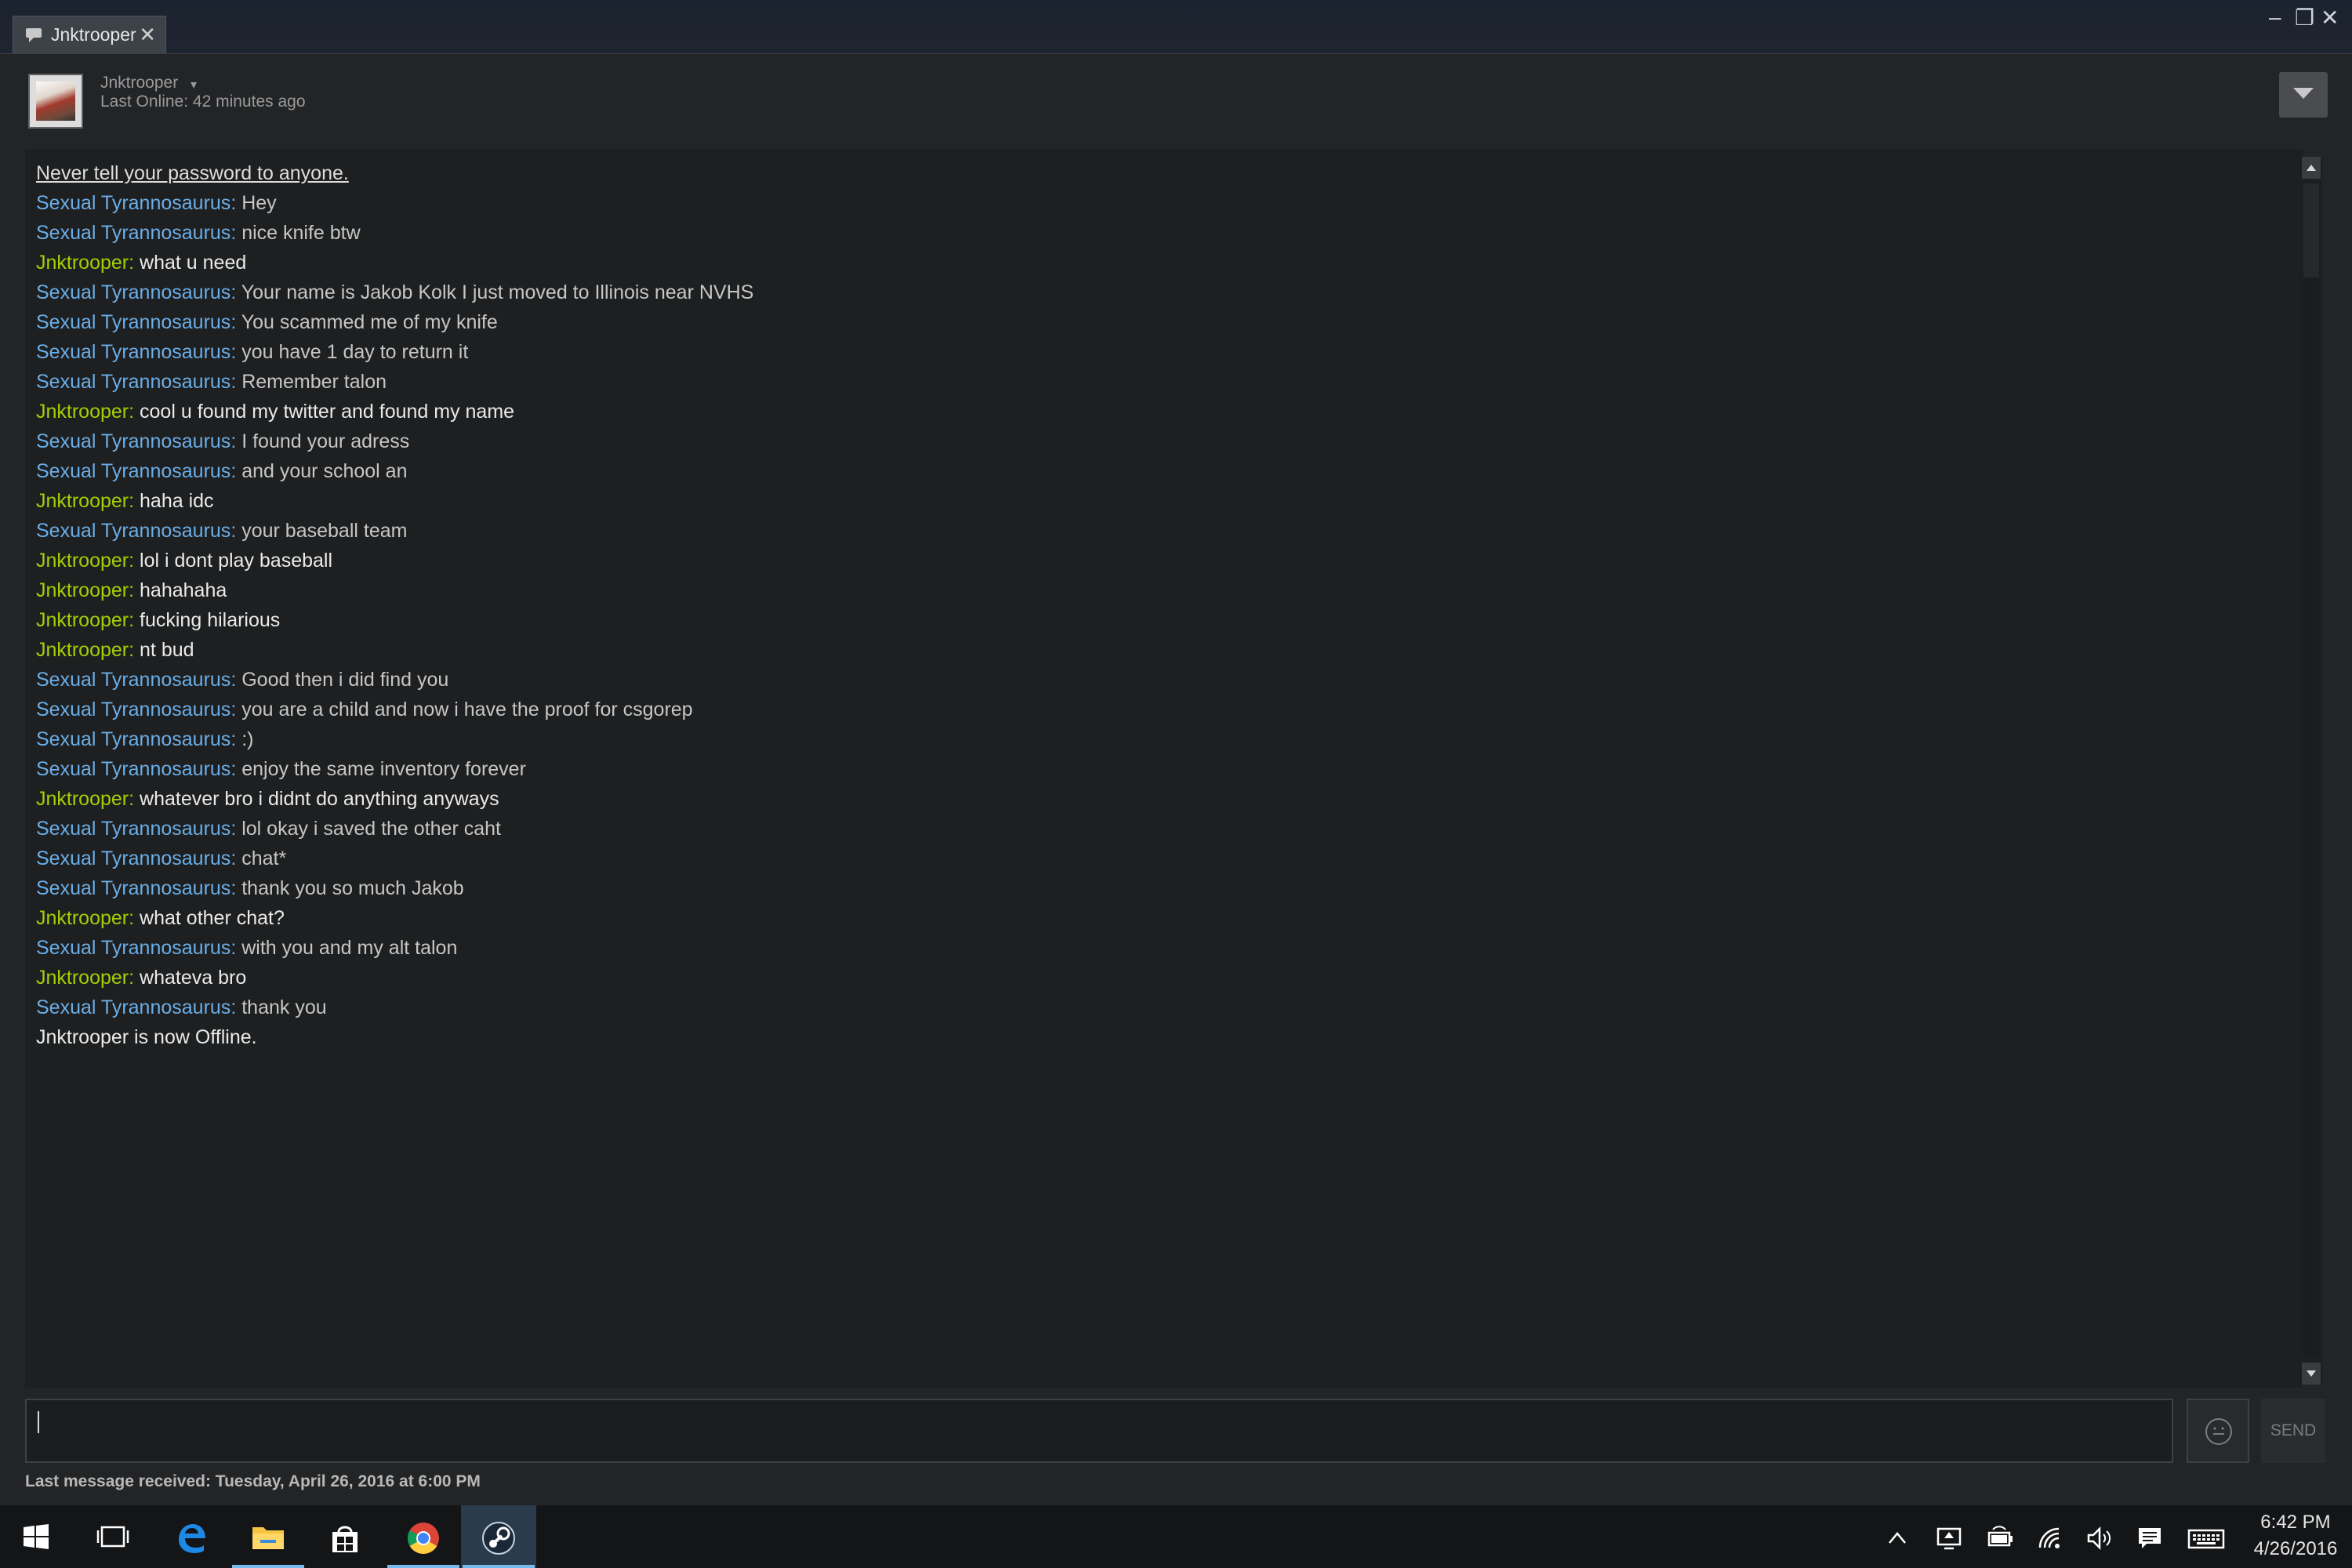 The image size is (2352, 1568). I want to click on chat-tab: Jnktrooper ✕, so click(89, 34).